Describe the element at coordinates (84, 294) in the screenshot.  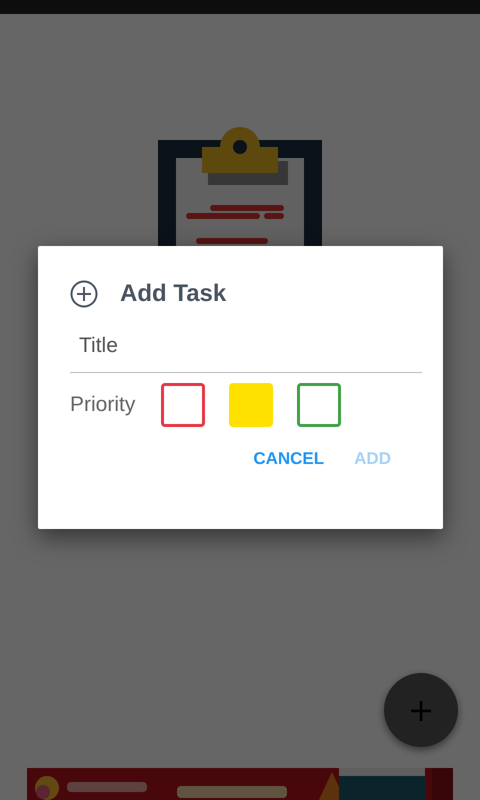
I see `add-circle-icon` at that location.